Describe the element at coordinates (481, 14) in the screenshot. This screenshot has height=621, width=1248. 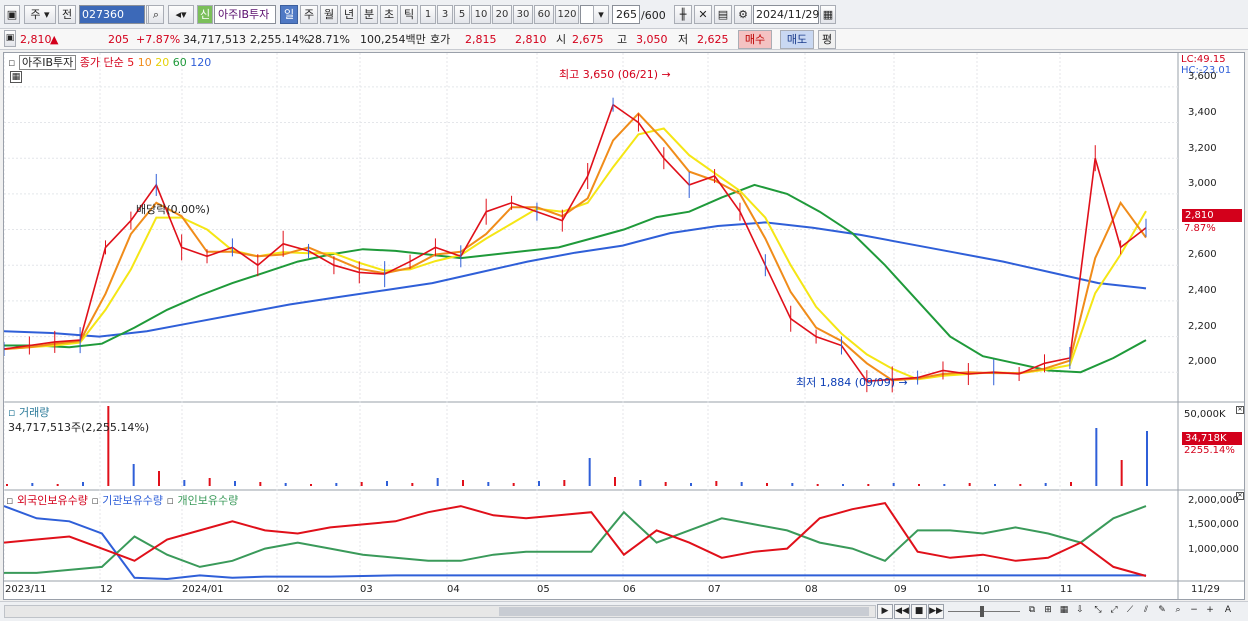
I see `interval-10: 10` at that location.